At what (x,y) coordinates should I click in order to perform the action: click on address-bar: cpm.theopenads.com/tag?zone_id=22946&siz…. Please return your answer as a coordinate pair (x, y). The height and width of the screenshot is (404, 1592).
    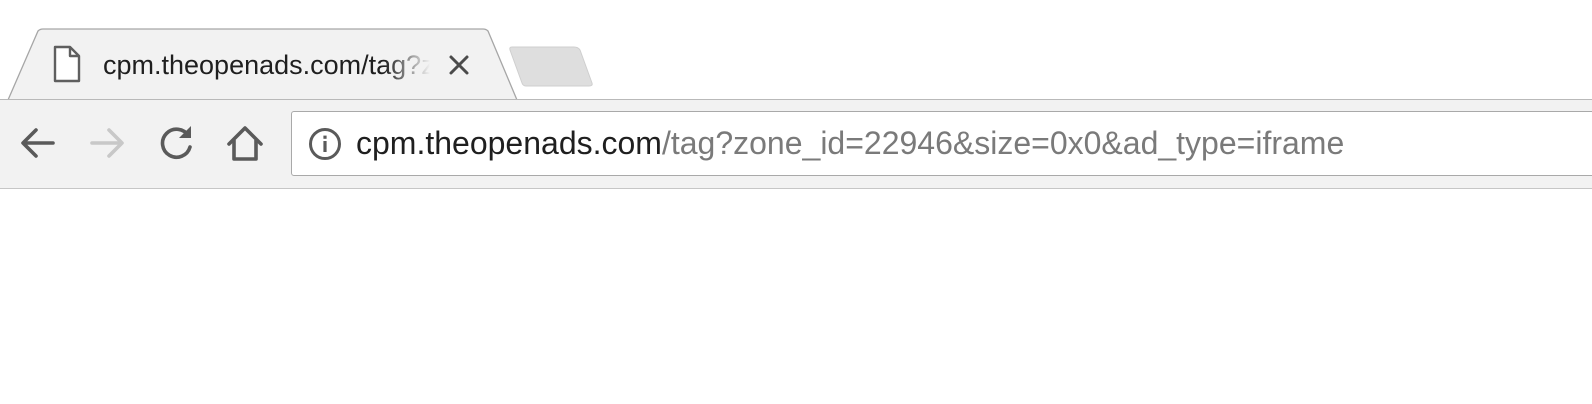
    Looking at the image, I should click on (941, 143).